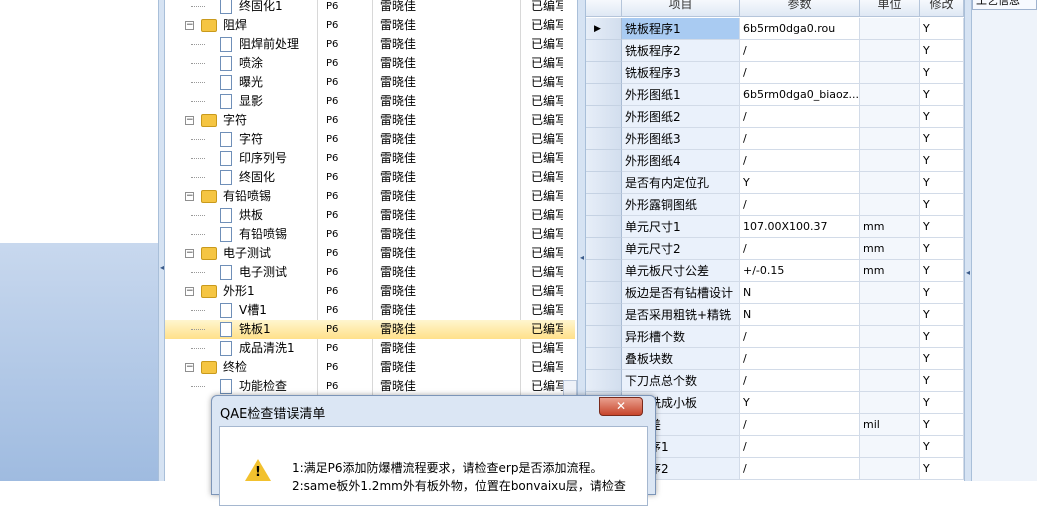 The width and height of the screenshot is (1037, 506). I want to click on param-name-cell: 单元板尺寸公差, so click(681, 271).